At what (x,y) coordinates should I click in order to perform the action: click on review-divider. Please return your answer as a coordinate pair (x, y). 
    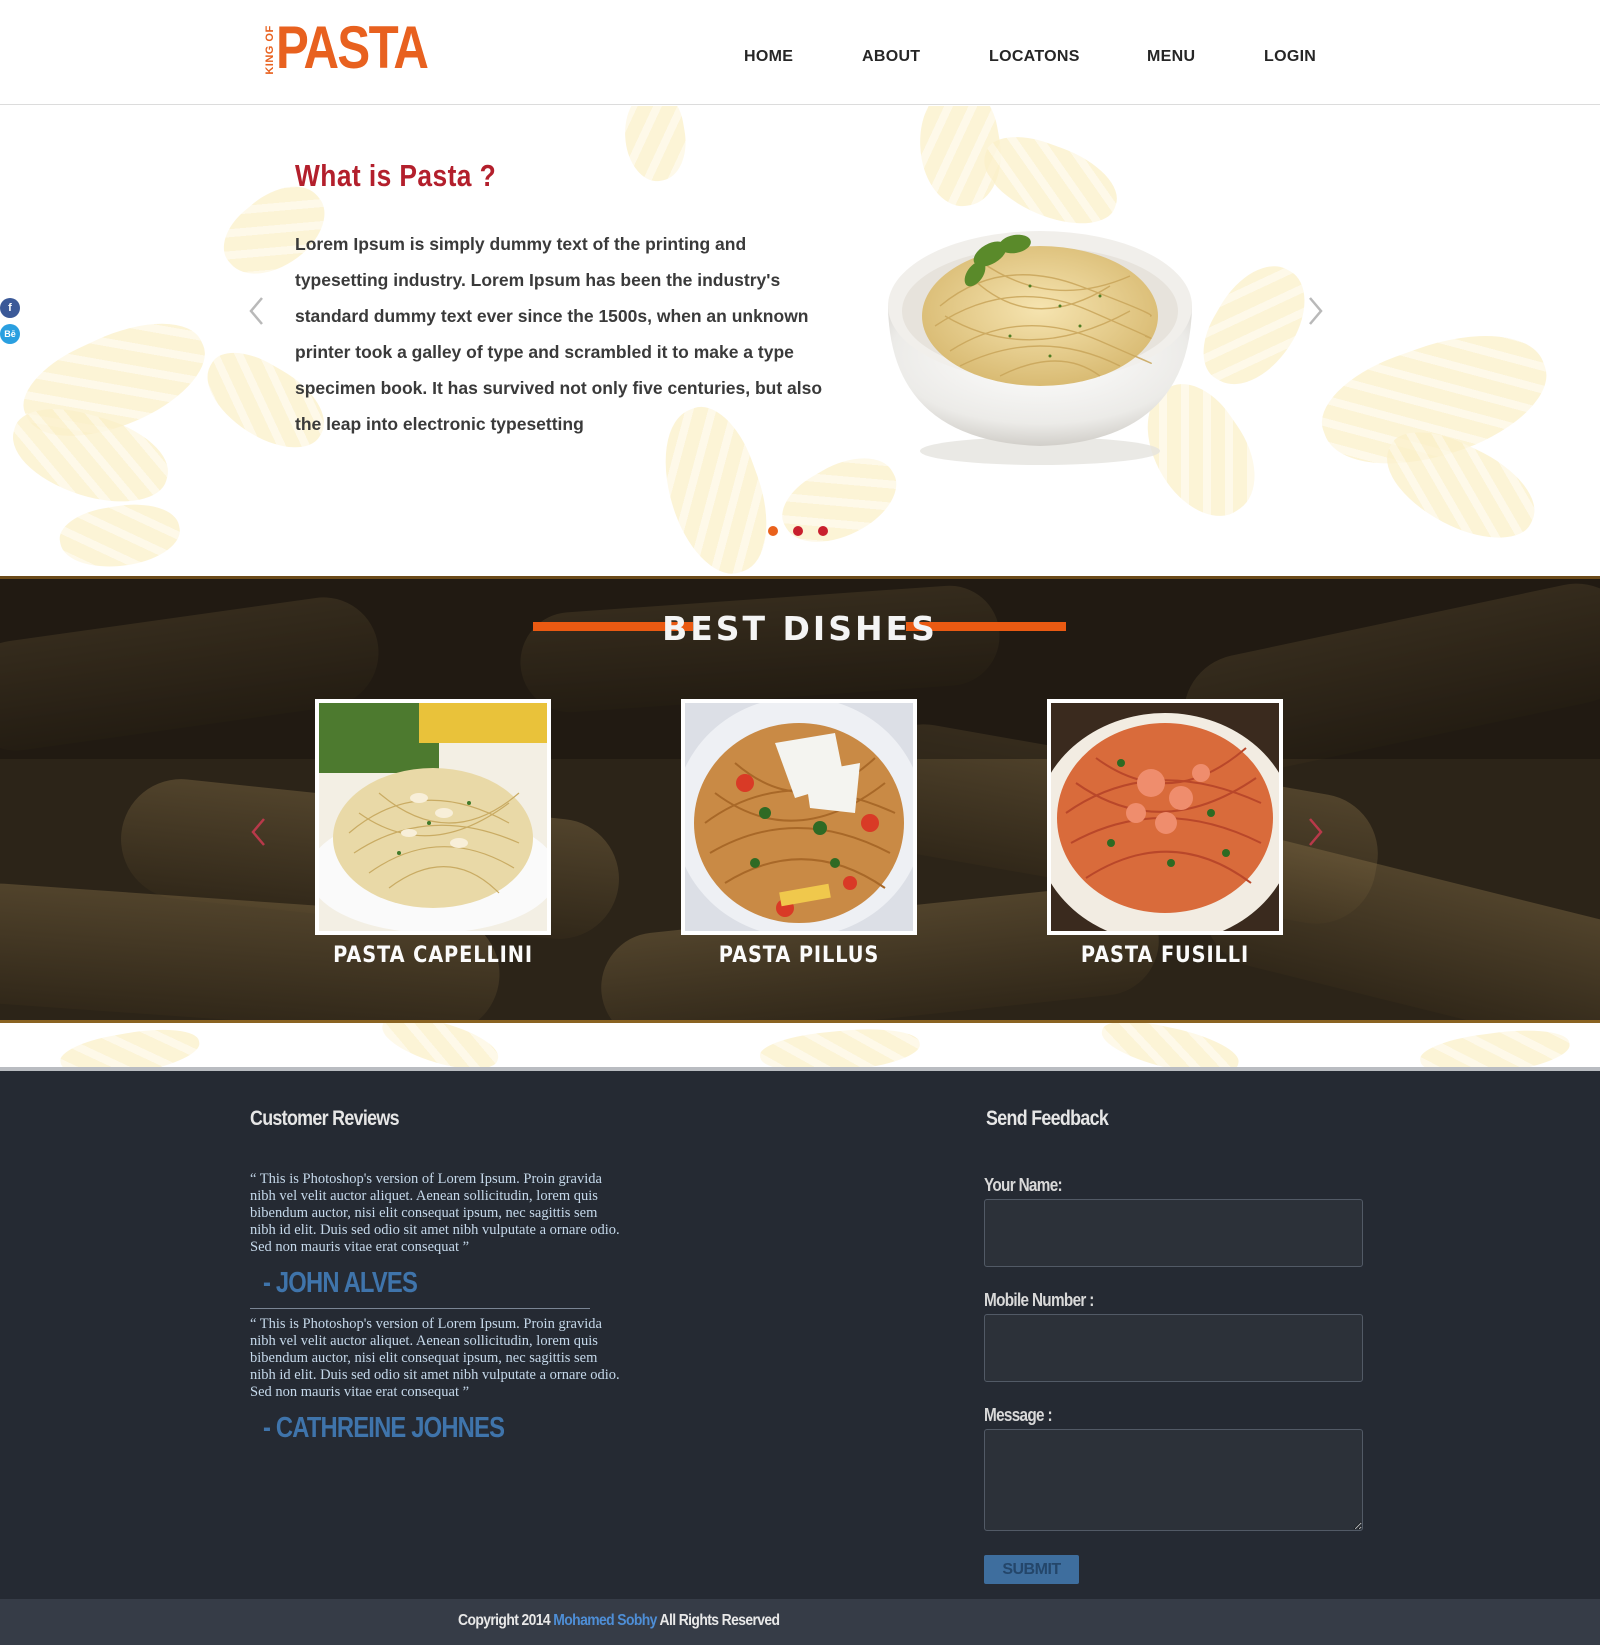
    Looking at the image, I should click on (420, 1308).